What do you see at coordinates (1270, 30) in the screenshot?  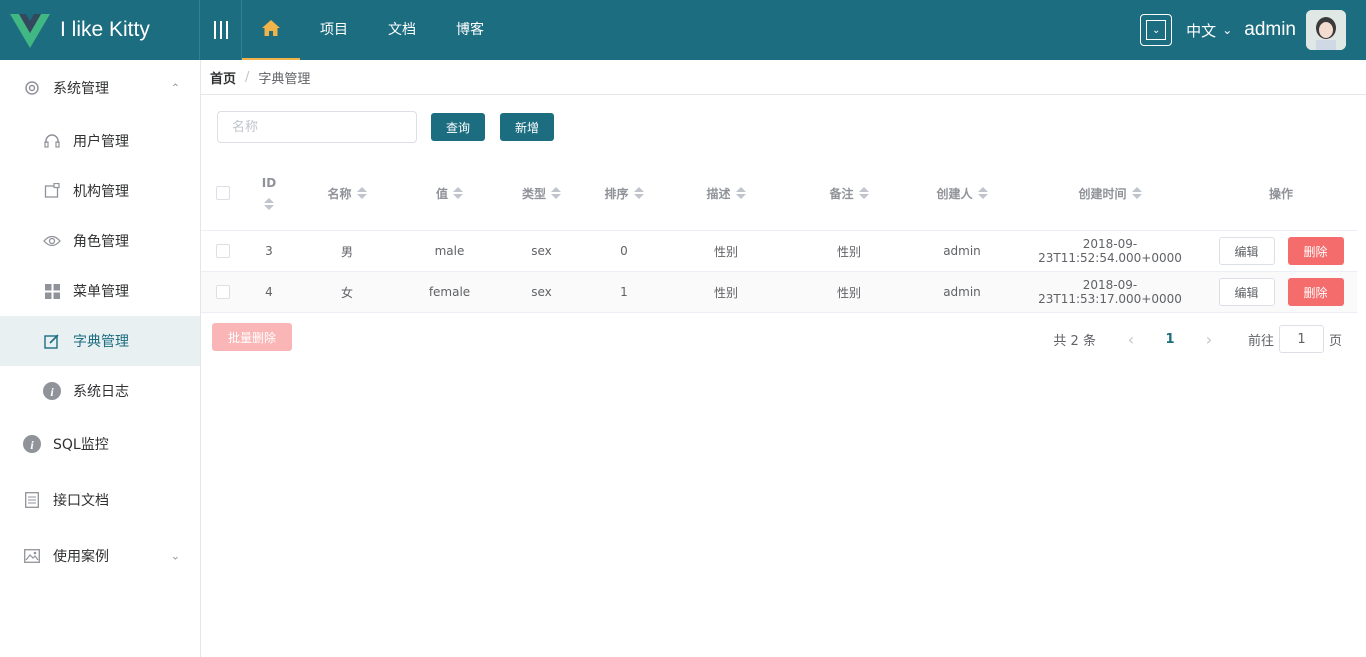 I see `user-name: admin` at bounding box center [1270, 30].